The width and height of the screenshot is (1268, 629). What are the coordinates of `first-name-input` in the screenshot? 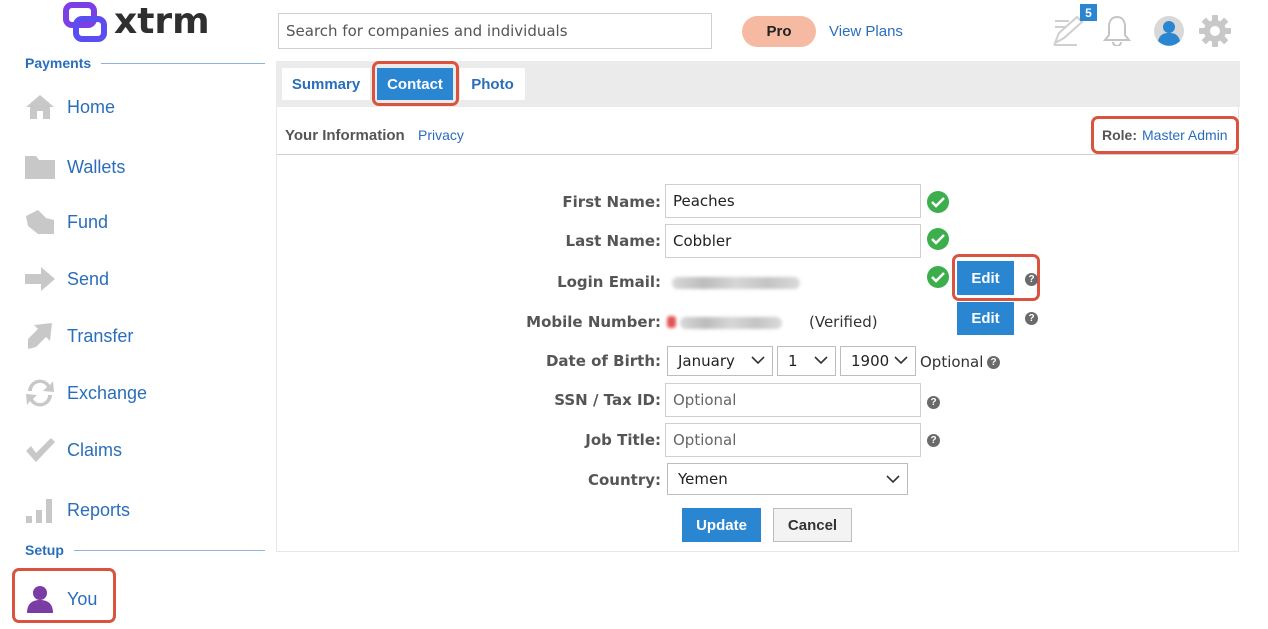 It's located at (793, 201).